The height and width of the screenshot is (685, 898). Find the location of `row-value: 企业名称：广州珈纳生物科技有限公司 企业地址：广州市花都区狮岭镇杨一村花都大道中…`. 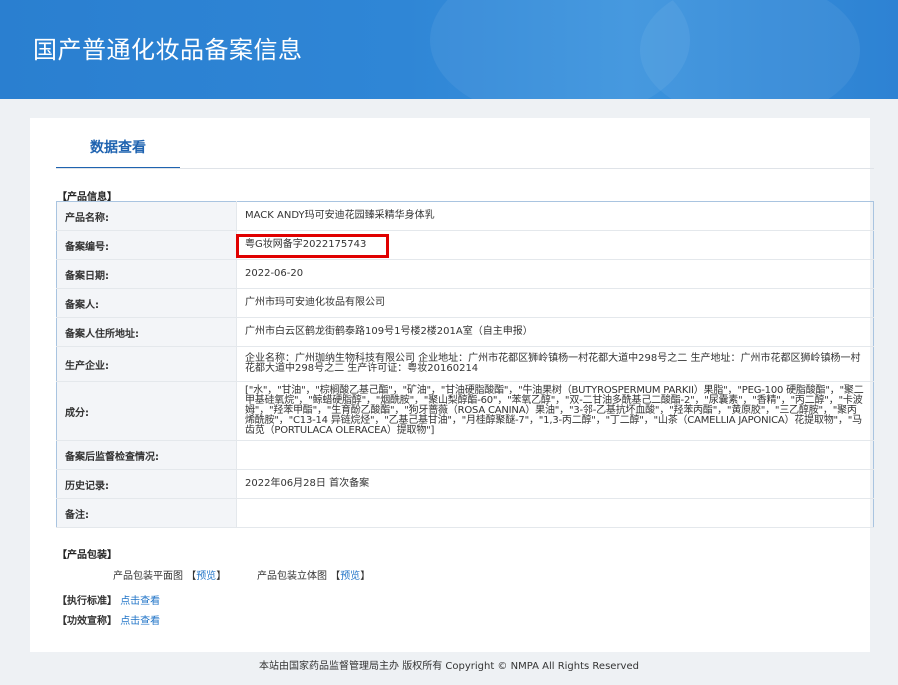

row-value: 企业名称：广州珈纳生物科技有限公司 企业地址：广州市花都区狮岭镇杨一村花都大道中… is located at coordinates (555, 364).